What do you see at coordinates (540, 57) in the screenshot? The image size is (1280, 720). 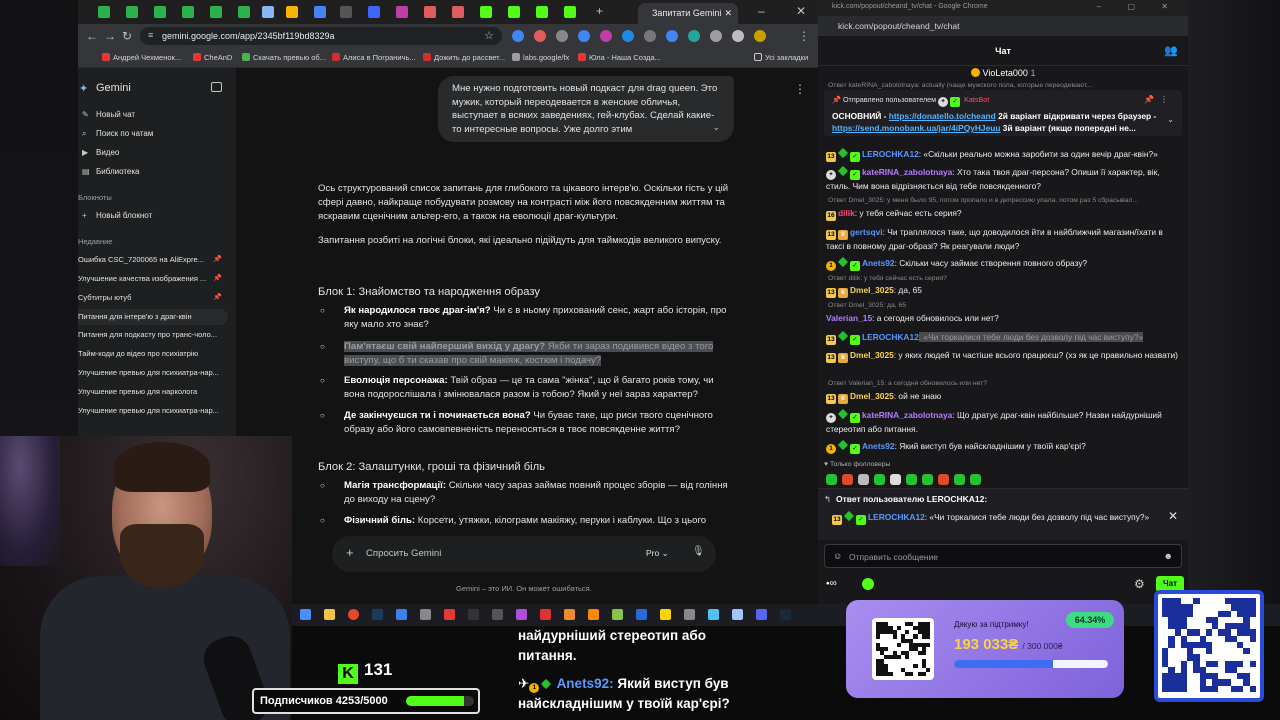 I see `bookmark-item: labs.google/fx` at bounding box center [540, 57].